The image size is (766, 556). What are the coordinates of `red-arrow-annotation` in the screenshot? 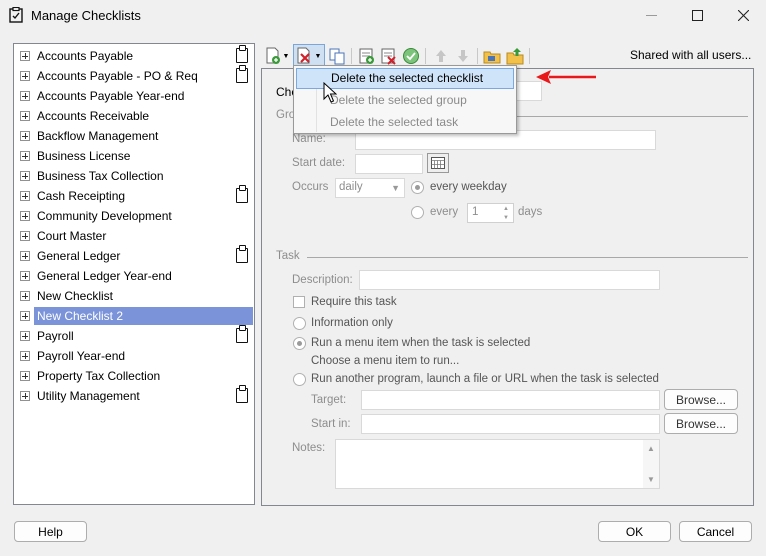 It's located at (566, 77).